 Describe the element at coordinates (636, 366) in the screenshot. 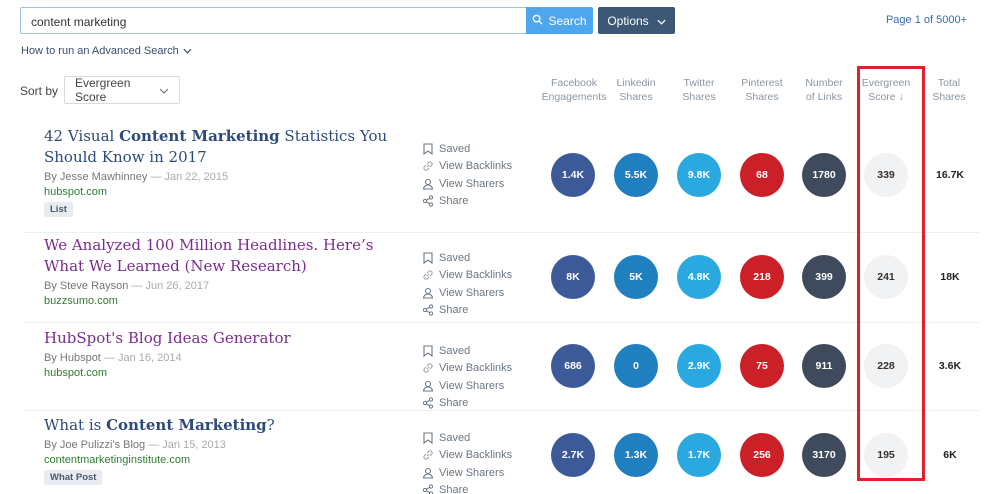

I see `metric-linkedin: 0` at that location.